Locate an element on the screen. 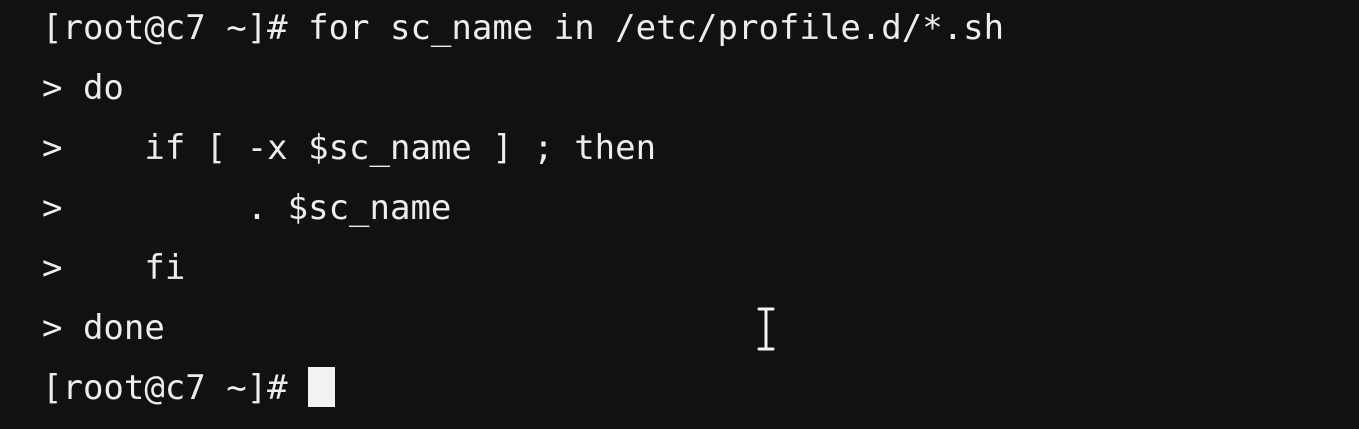  block-cursor is located at coordinates (322, 387).